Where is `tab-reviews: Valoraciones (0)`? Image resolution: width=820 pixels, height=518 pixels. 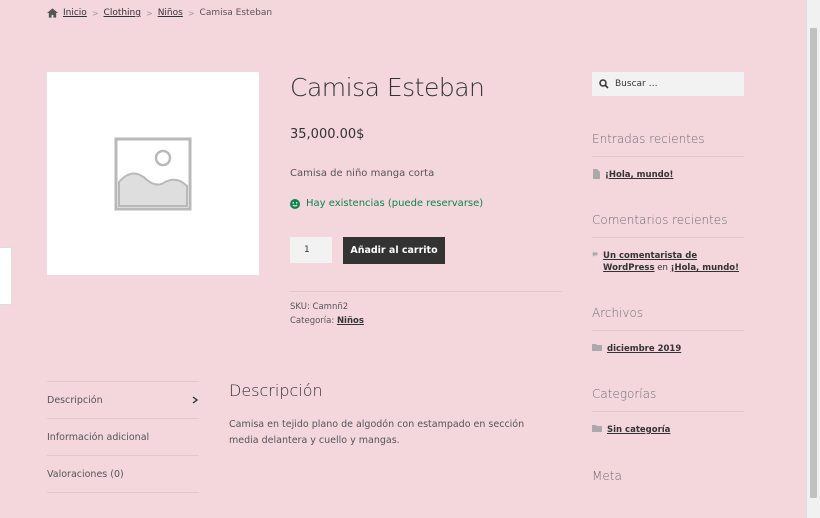
tab-reviews: Valoraciones (0) is located at coordinates (123, 474).